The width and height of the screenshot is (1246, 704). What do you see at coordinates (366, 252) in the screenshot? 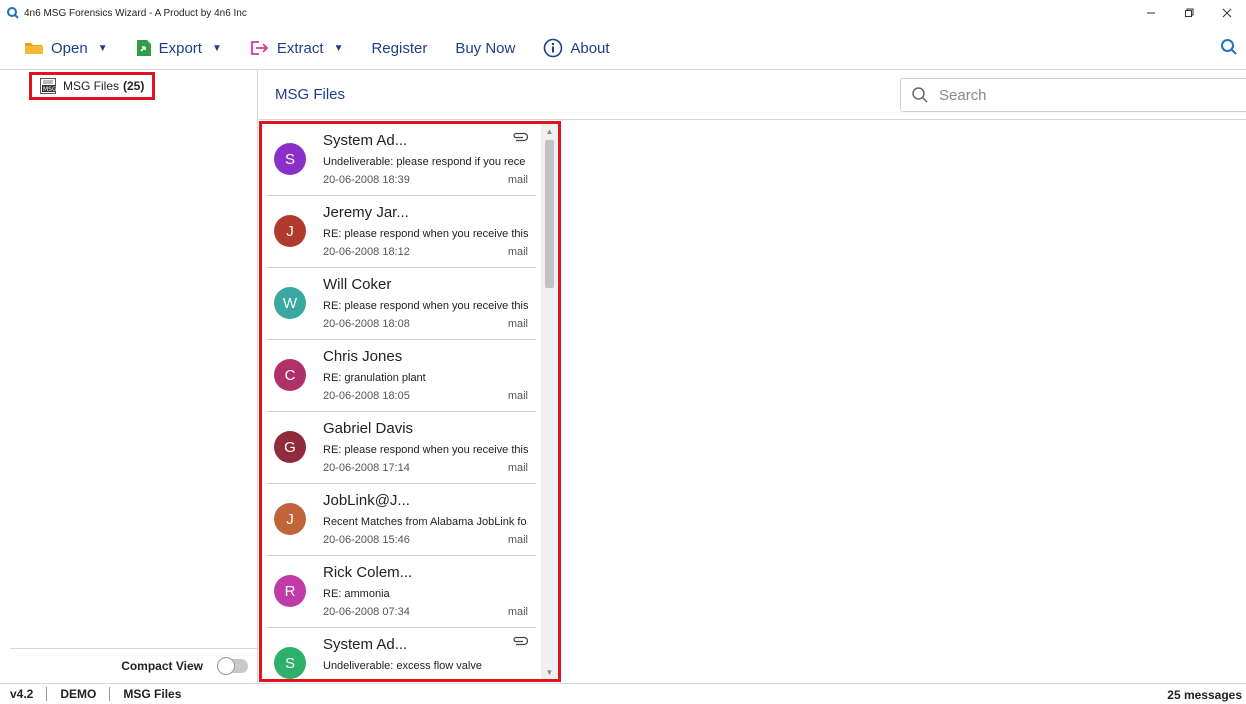
I see `message-date: 20-06-2008 18:12` at bounding box center [366, 252].